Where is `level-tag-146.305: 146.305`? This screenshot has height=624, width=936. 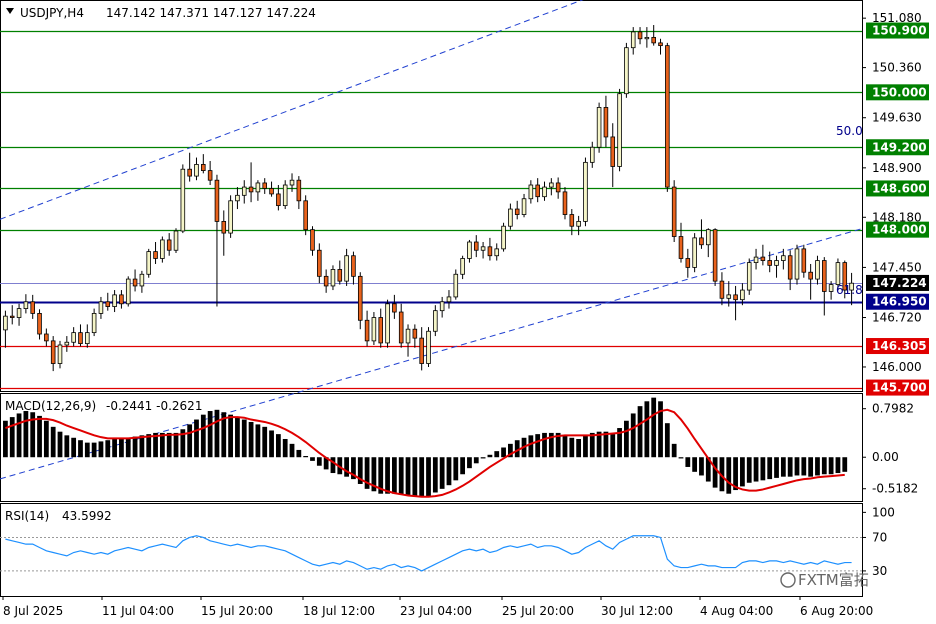 level-tag-146.305: 146.305 is located at coordinates (899, 346).